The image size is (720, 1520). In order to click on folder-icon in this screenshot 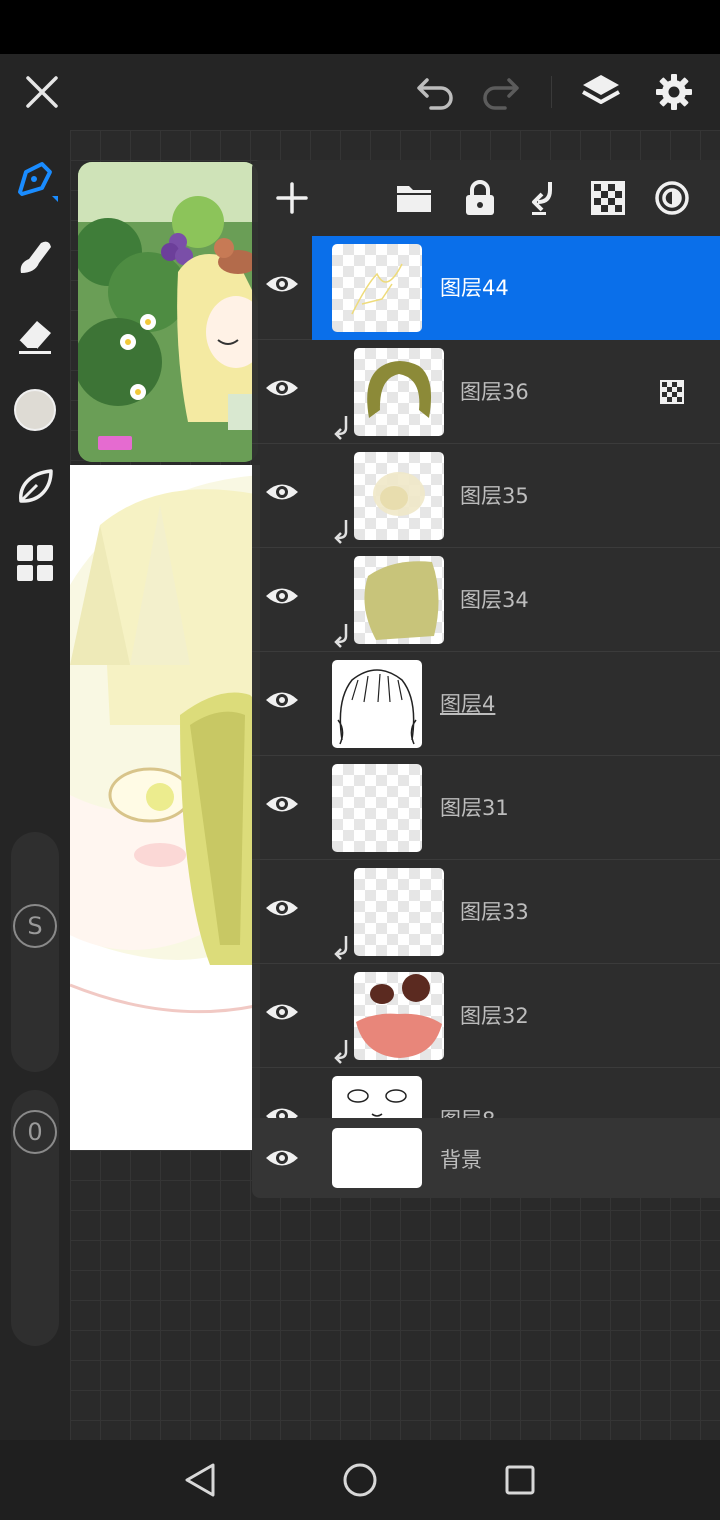, I will do `click(414, 199)`.